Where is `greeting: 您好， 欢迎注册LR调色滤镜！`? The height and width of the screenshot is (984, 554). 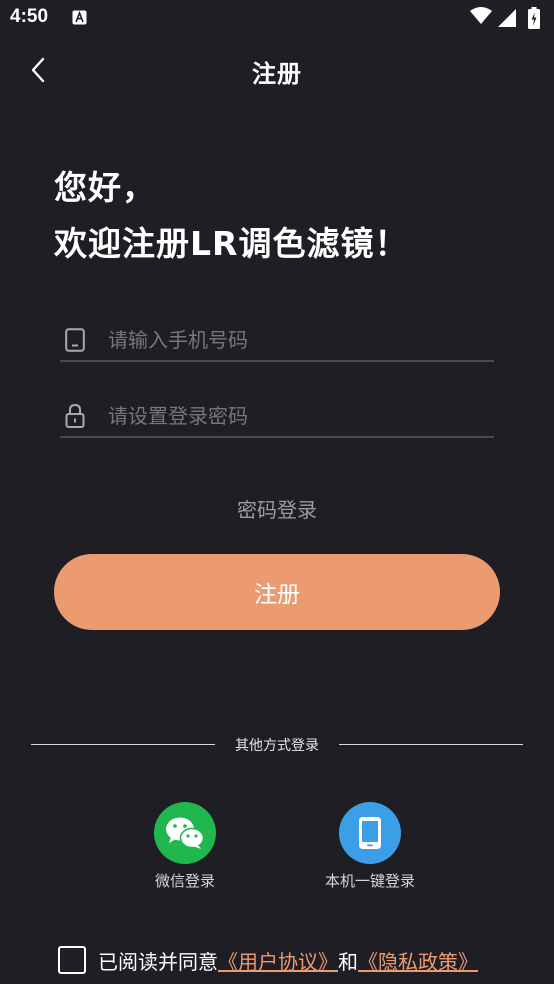
greeting: 您好， 欢迎注册LR调色滤镜！ is located at coordinates (231, 216).